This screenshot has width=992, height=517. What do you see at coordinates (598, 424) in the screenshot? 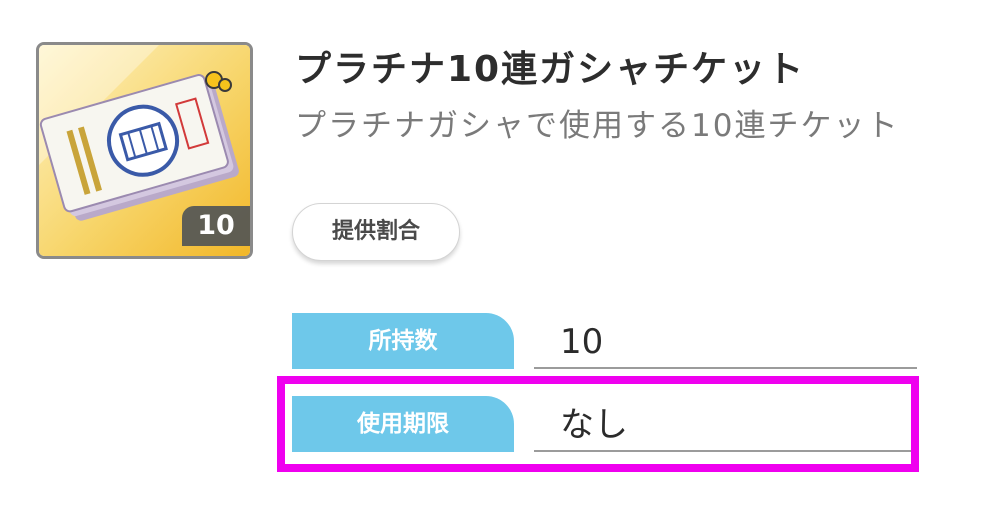
I see `expiry-highlight-box` at bounding box center [598, 424].